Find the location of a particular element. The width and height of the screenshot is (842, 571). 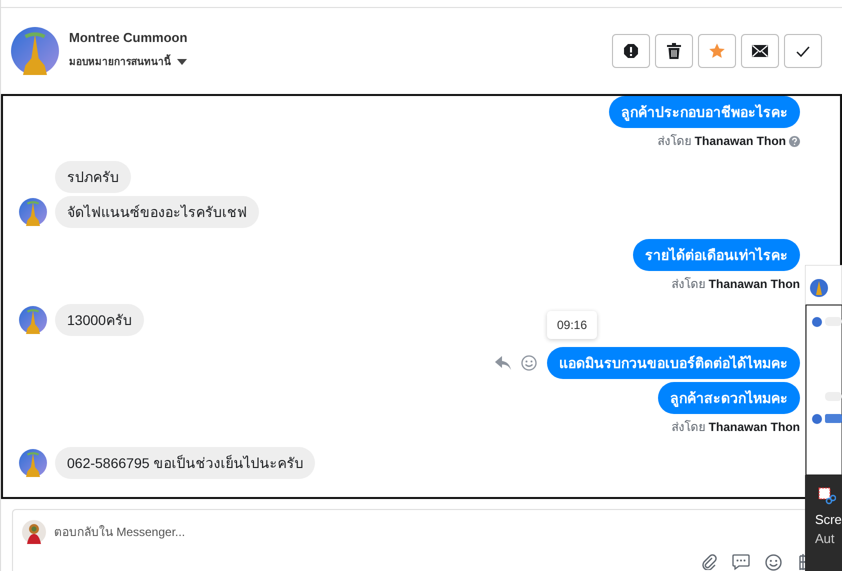

caret-icon is located at coordinates (182, 61).